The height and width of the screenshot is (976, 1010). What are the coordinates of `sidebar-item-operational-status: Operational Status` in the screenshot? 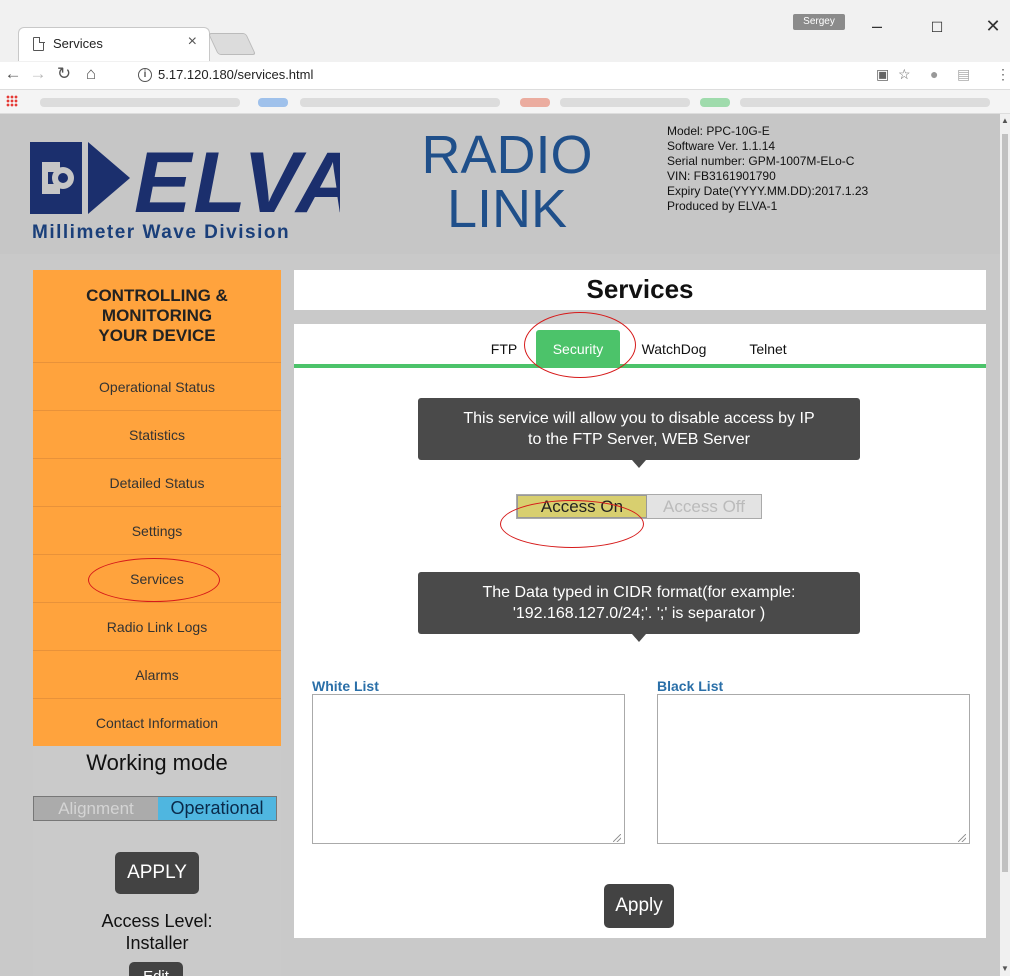 It's located at (157, 386).